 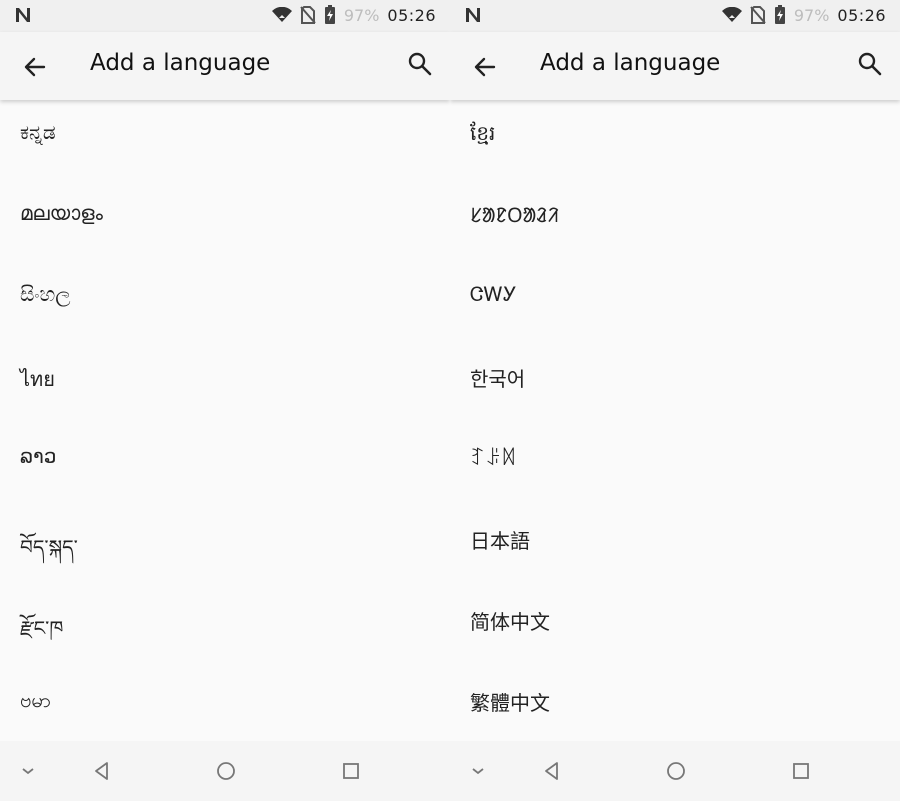 I want to click on language-item: മലയാളം, so click(x=225, y=222).